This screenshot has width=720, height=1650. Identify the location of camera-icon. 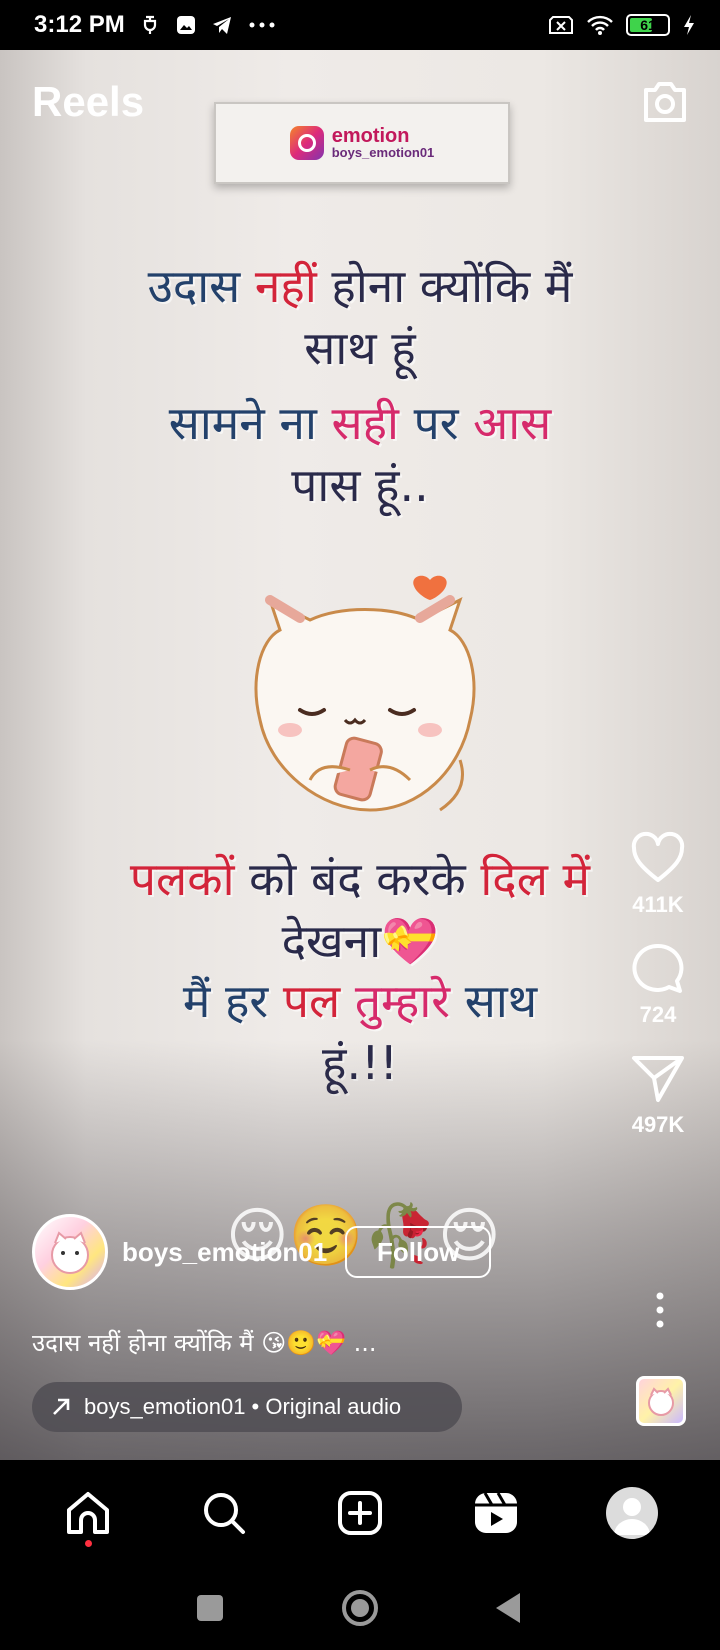
(665, 102).